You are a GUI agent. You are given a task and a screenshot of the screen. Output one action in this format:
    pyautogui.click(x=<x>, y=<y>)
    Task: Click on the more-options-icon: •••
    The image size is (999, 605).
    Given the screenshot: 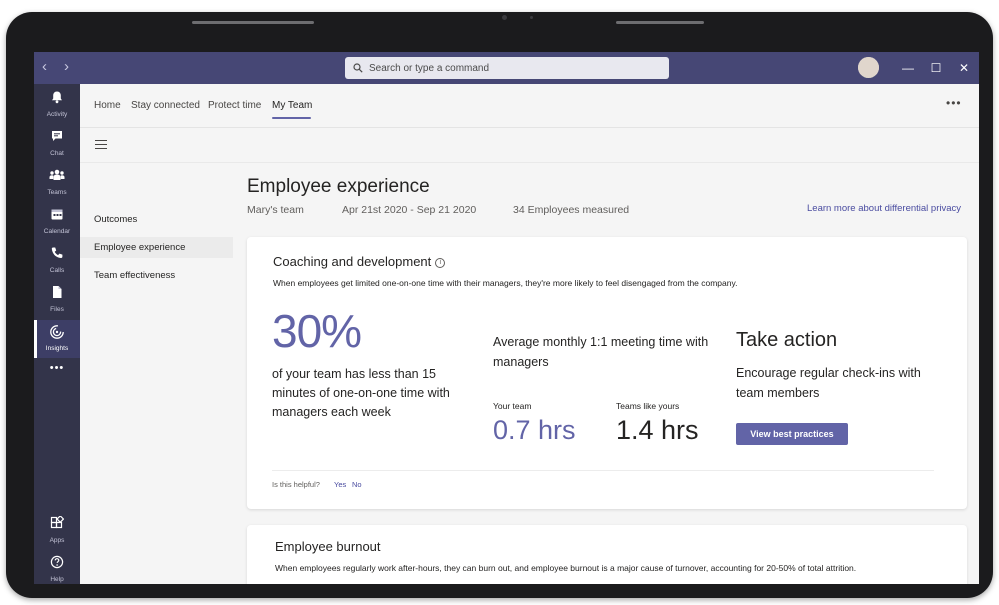 What is the action you would take?
    pyautogui.click(x=954, y=103)
    